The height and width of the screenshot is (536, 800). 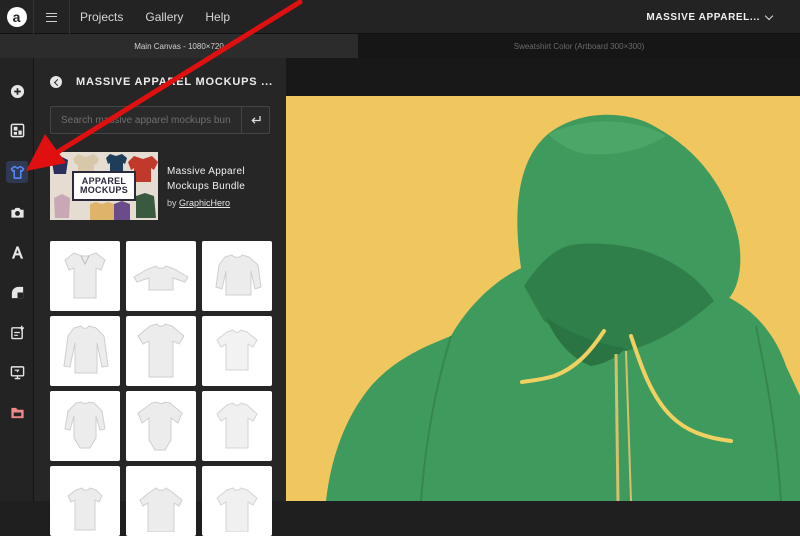 I want to click on mockup-long-sleeve-shirt, so click(x=85, y=351).